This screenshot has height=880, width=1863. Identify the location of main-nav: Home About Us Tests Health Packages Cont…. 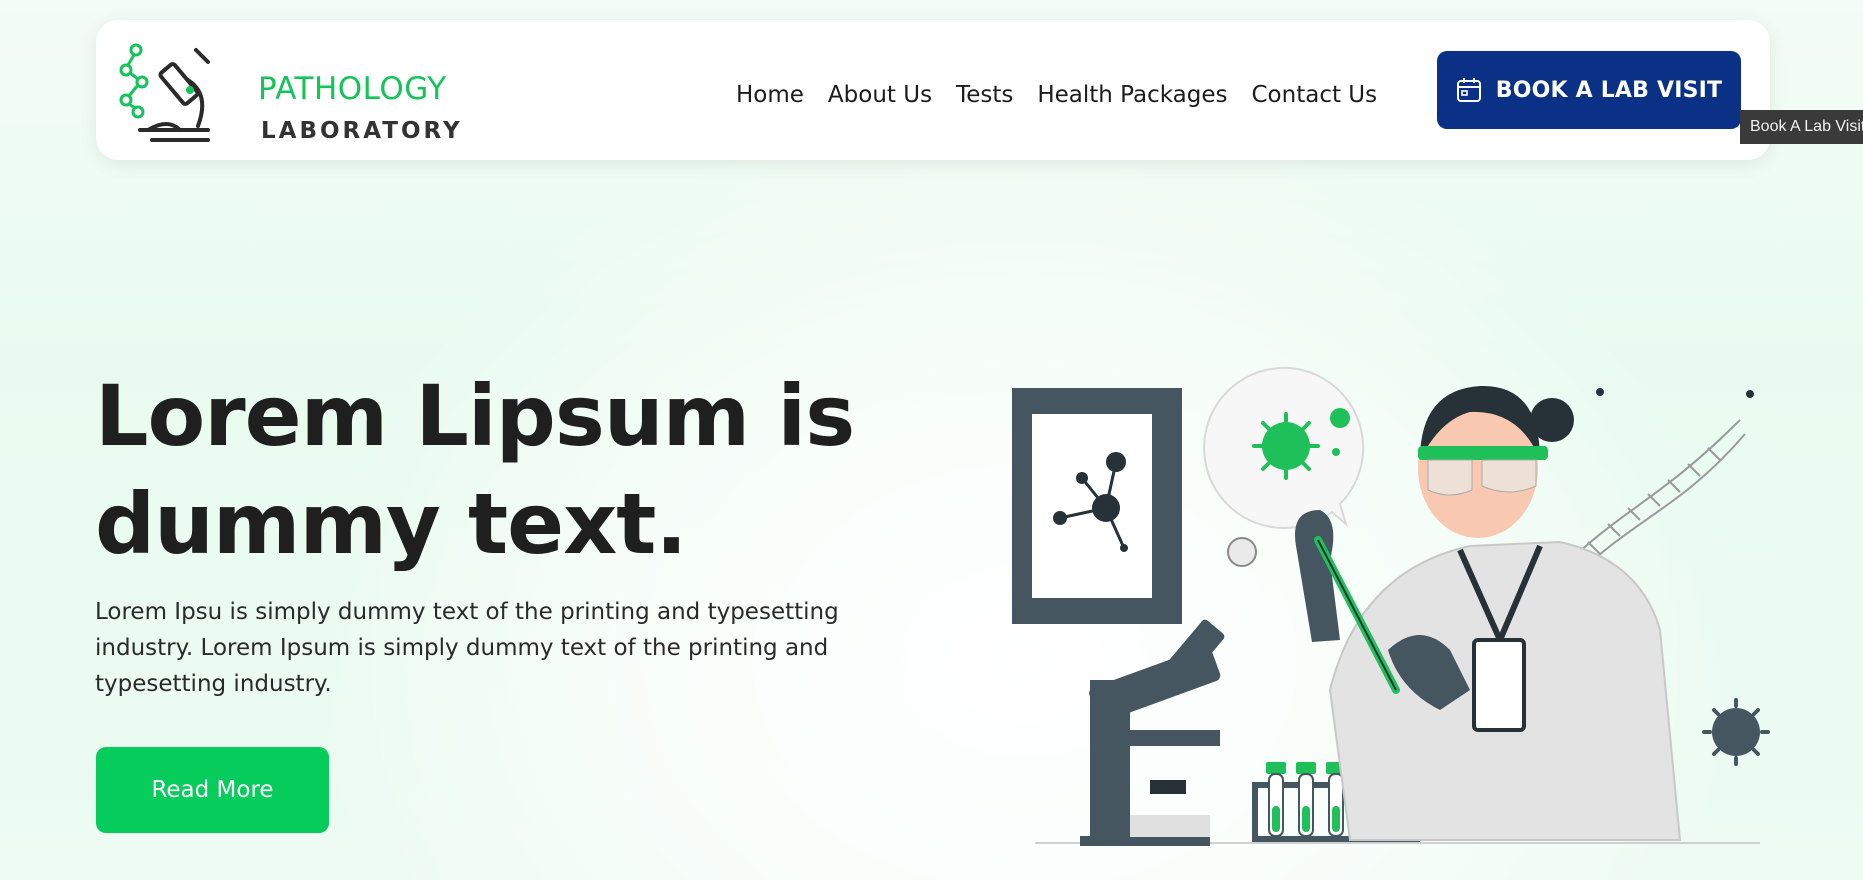
(1068, 95).